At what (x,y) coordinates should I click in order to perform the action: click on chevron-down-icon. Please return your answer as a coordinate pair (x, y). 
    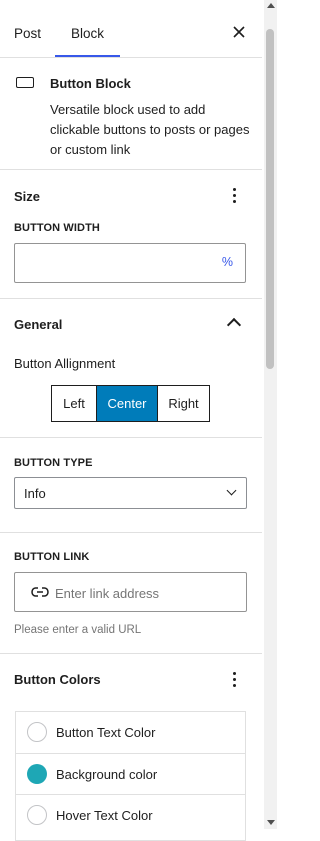
    Looking at the image, I should click on (231, 490).